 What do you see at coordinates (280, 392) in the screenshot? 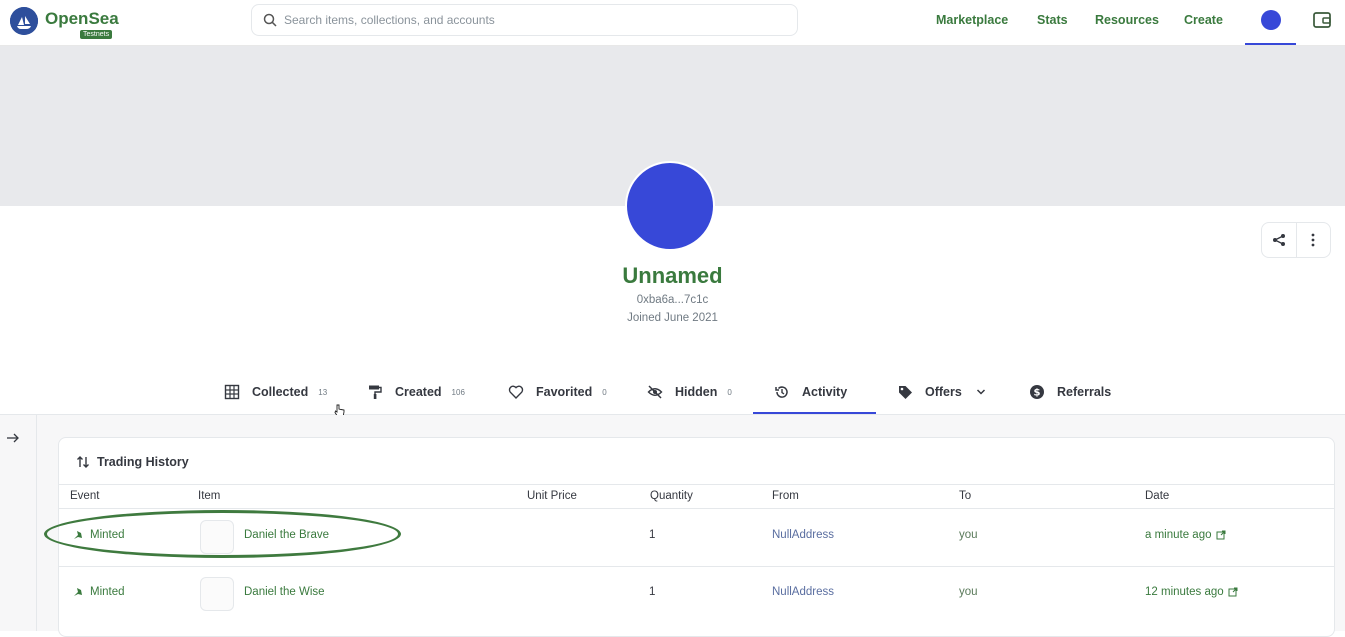
I see `tab-label: Collected` at bounding box center [280, 392].